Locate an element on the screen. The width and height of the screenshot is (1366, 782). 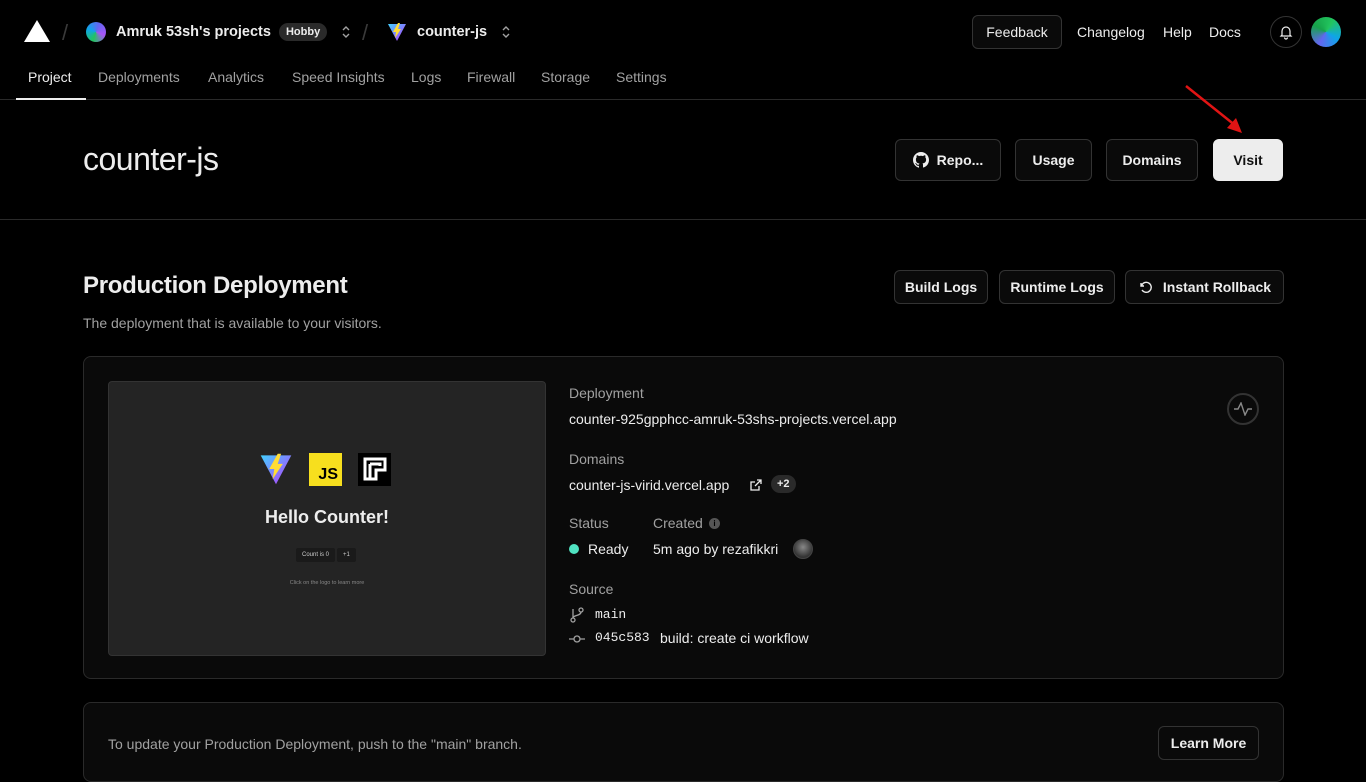
feedback-button: Feedback is located at coordinates (1017, 32).